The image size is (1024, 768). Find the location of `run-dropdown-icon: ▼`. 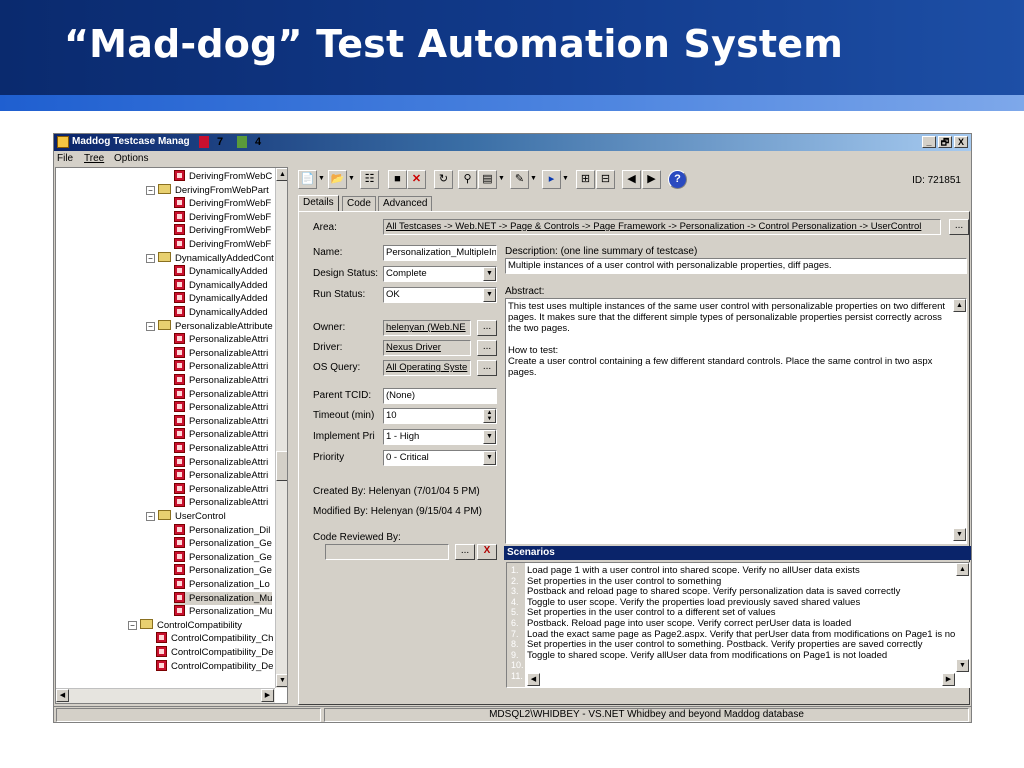

run-dropdown-icon: ▼ is located at coordinates (565, 179).